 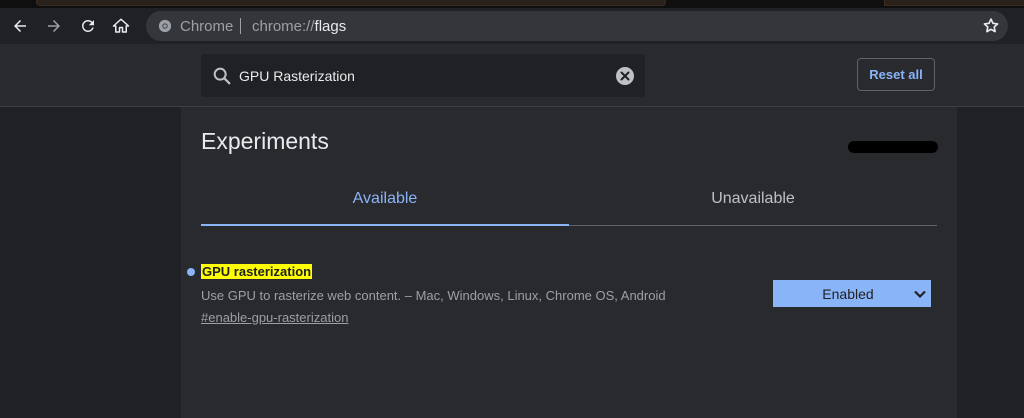 I want to click on url-scheme: chrome://, so click(x=283, y=26).